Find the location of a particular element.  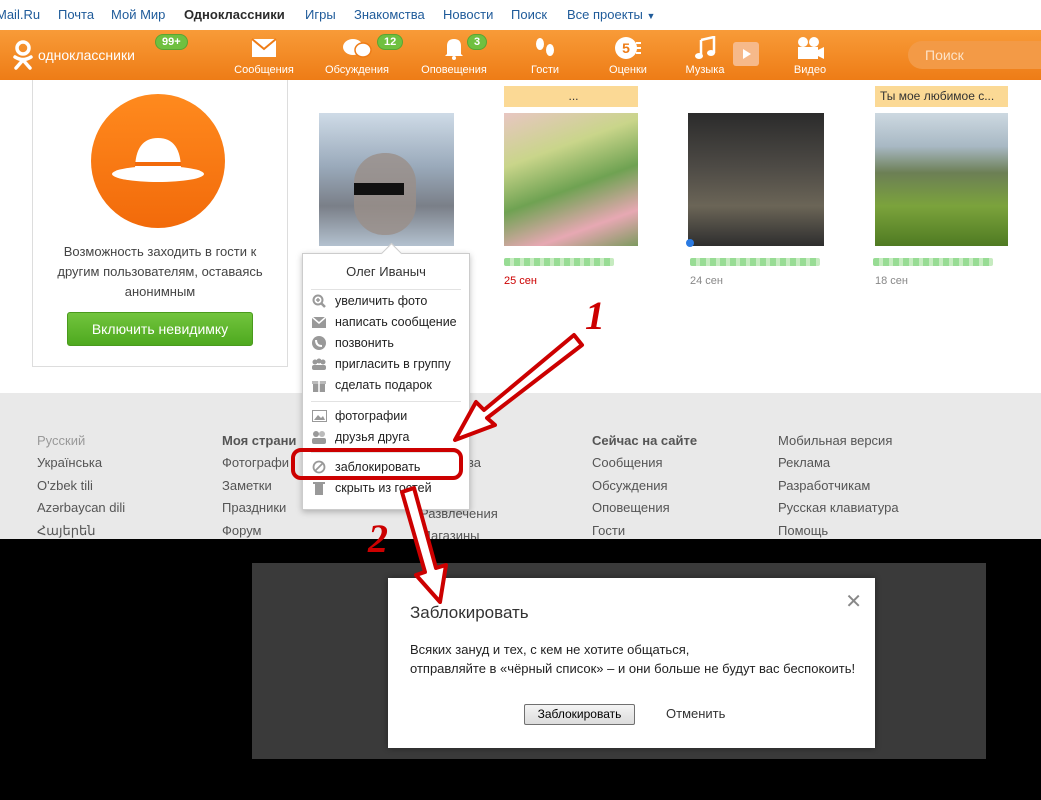

annotation-arrows is located at coordinates (492, 468).